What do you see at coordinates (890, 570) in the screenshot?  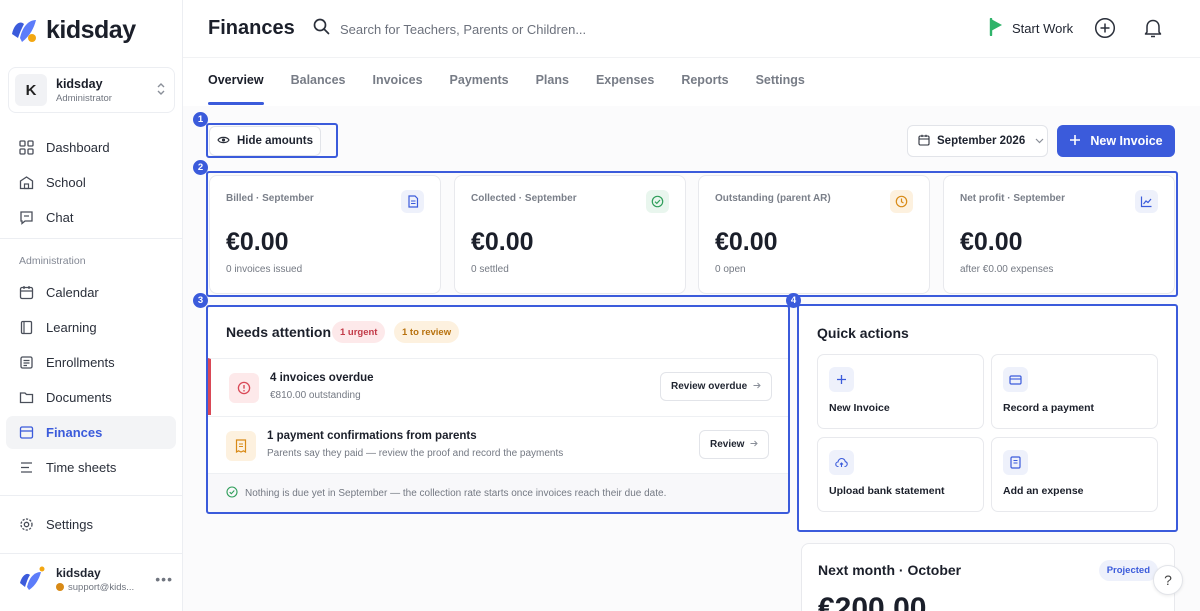 I see `section-title: Next month · October` at bounding box center [890, 570].